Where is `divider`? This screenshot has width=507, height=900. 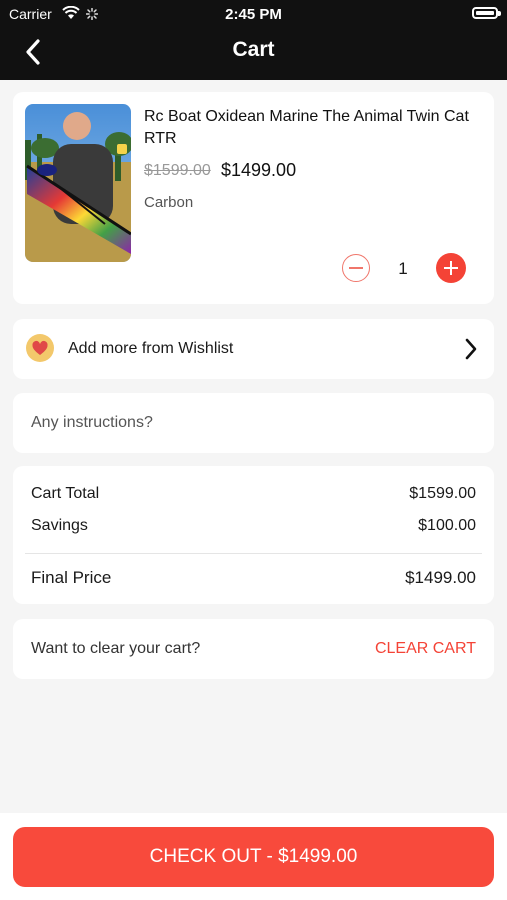
divider is located at coordinates (253, 553).